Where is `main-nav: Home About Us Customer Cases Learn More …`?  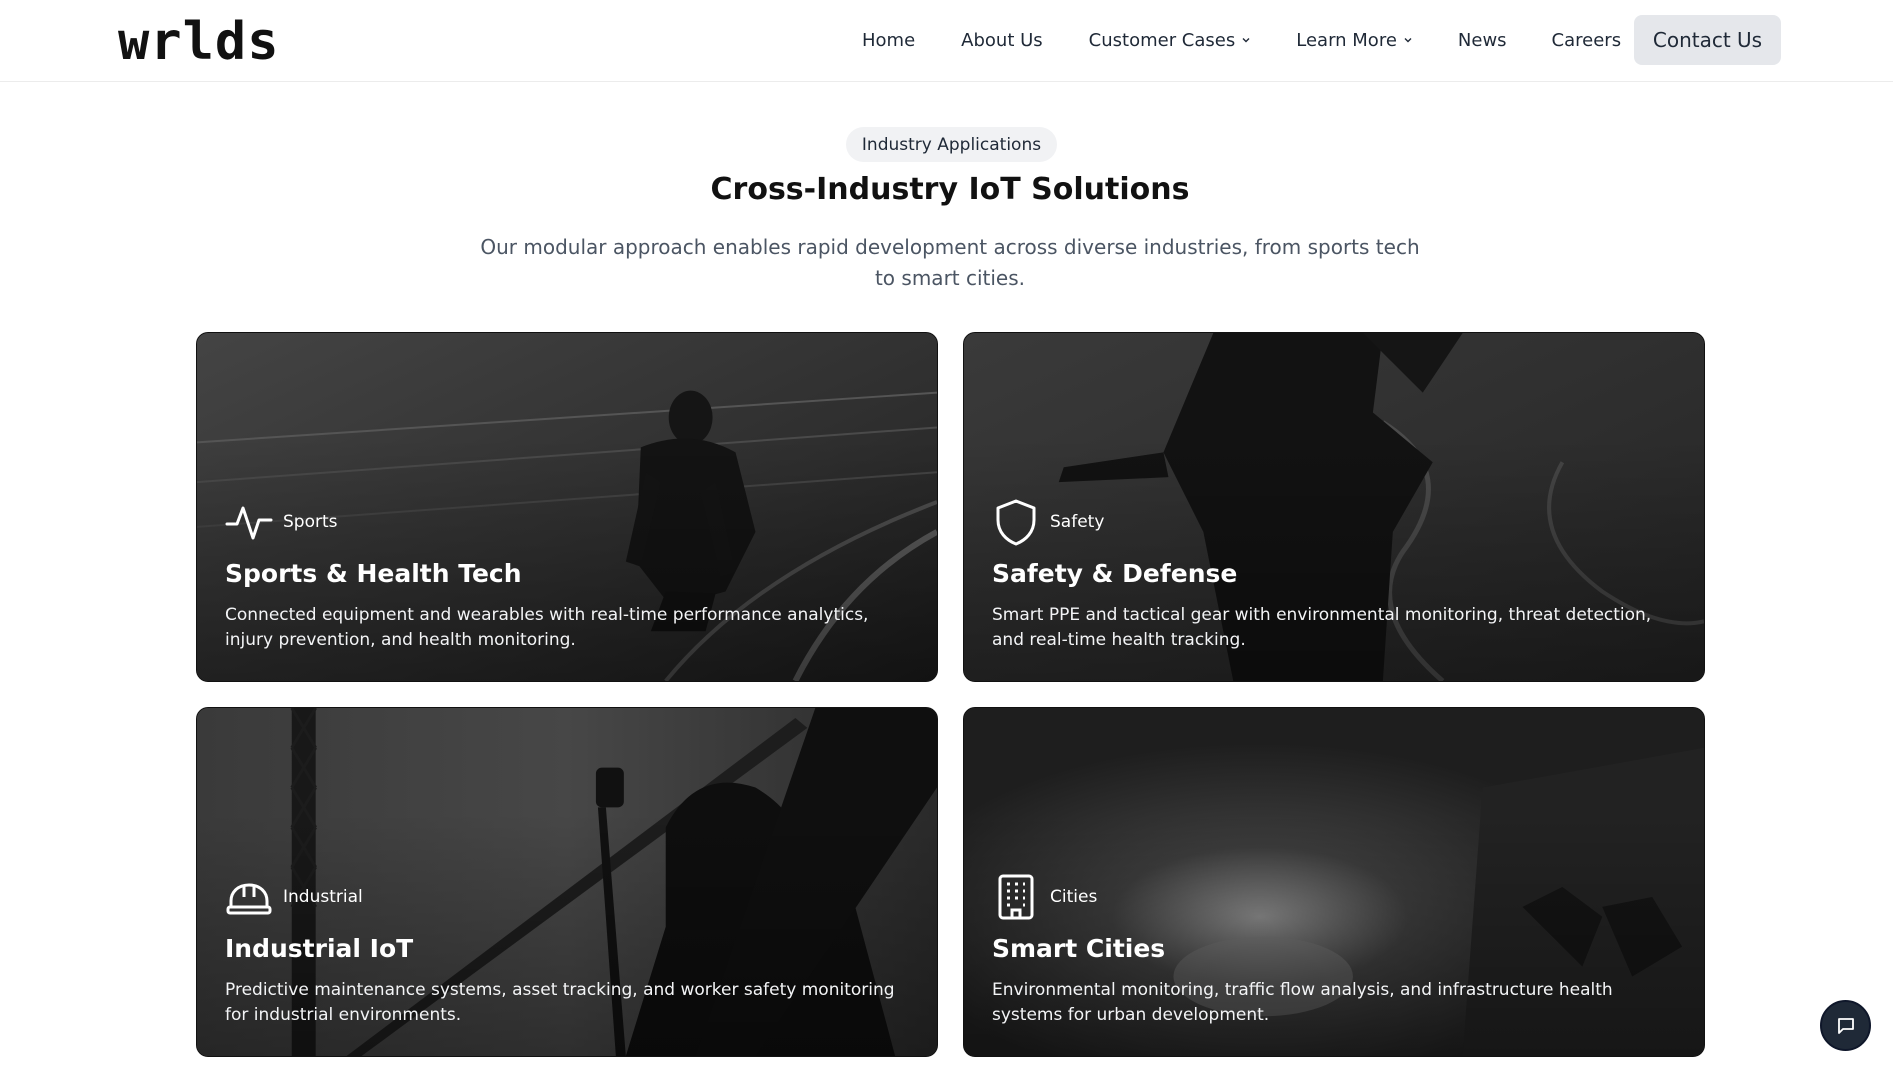 main-nav: Home About Us Customer Cases Learn More … is located at coordinates (1241, 40).